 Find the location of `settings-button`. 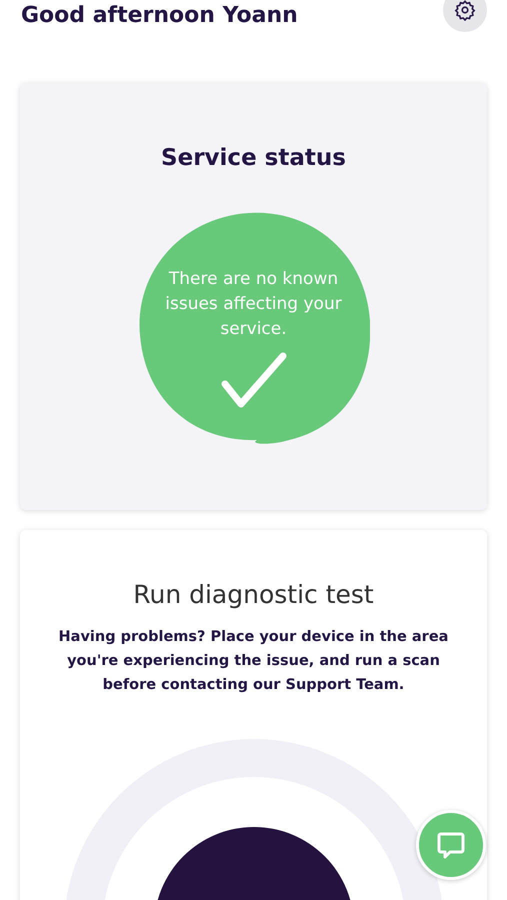

settings-button is located at coordinates (465, 16).